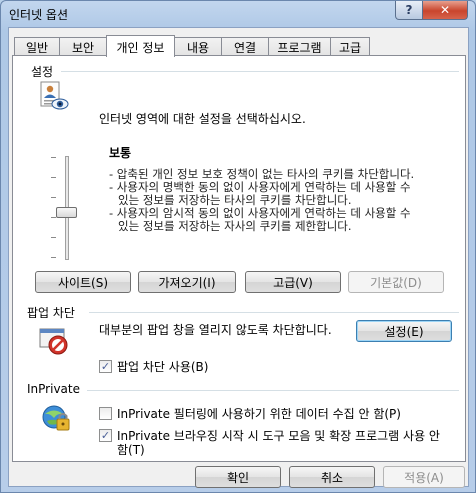  Describe the element at coordinates (293, 282) in the screenshot. I see `advanced-button: 고급(V)` at that location.